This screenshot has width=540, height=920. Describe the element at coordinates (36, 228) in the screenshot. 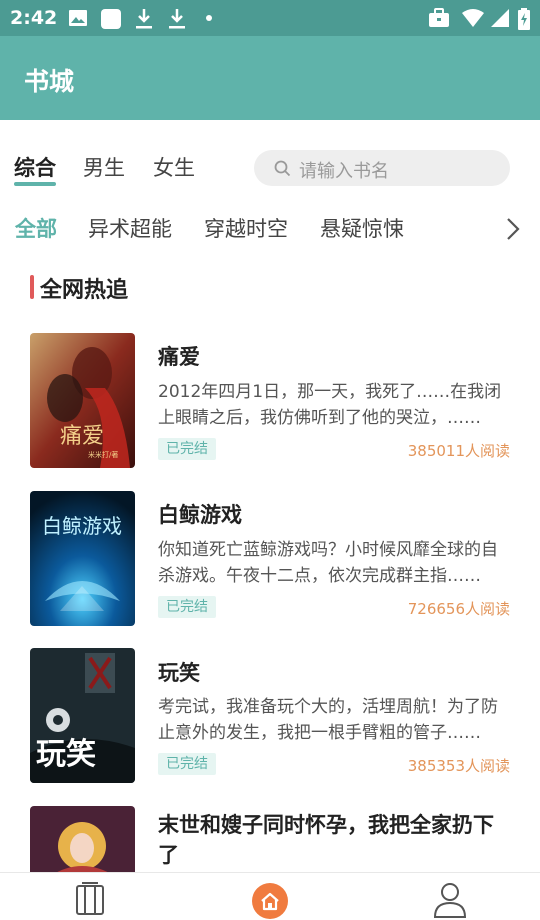

I see `category-all: 全部` at that location.